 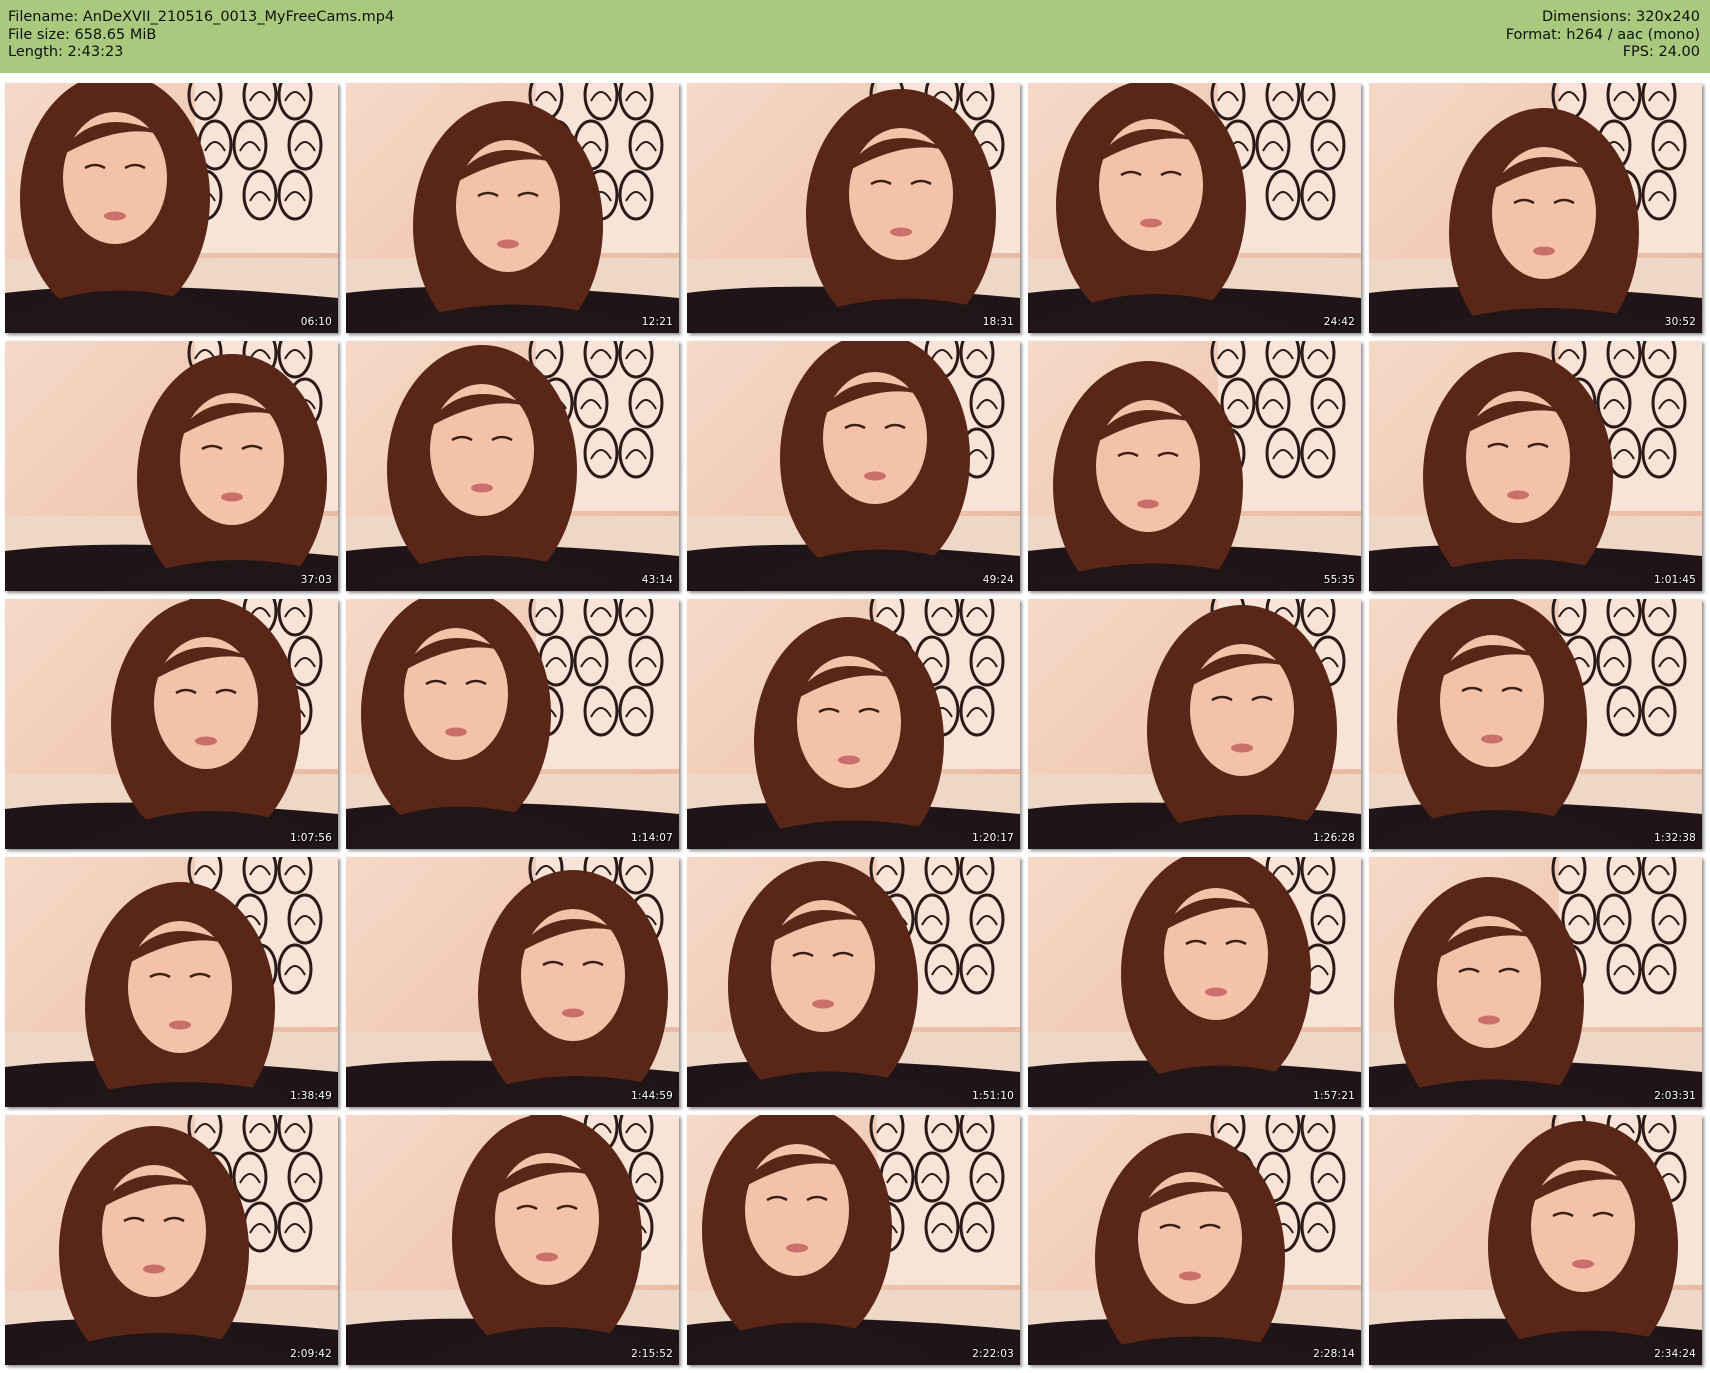 I want to click on frame-timestamp: 49:24, so click(x=998, y=580).